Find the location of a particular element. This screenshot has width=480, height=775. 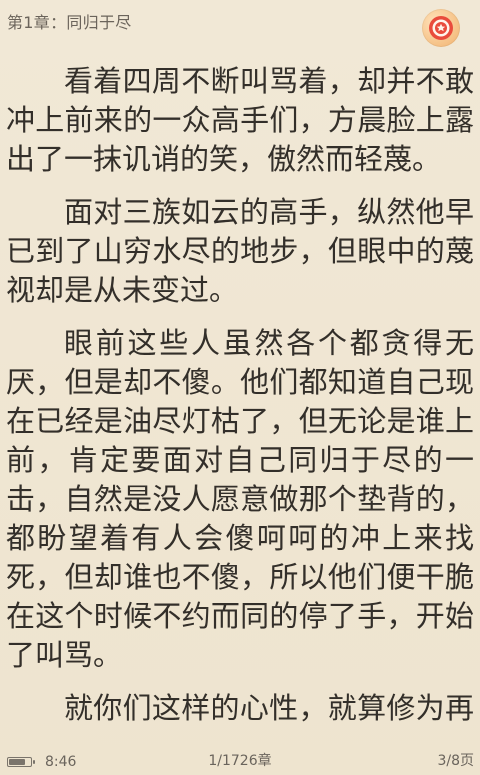

red-circle-star-icon is located at coordinates (441, 28).